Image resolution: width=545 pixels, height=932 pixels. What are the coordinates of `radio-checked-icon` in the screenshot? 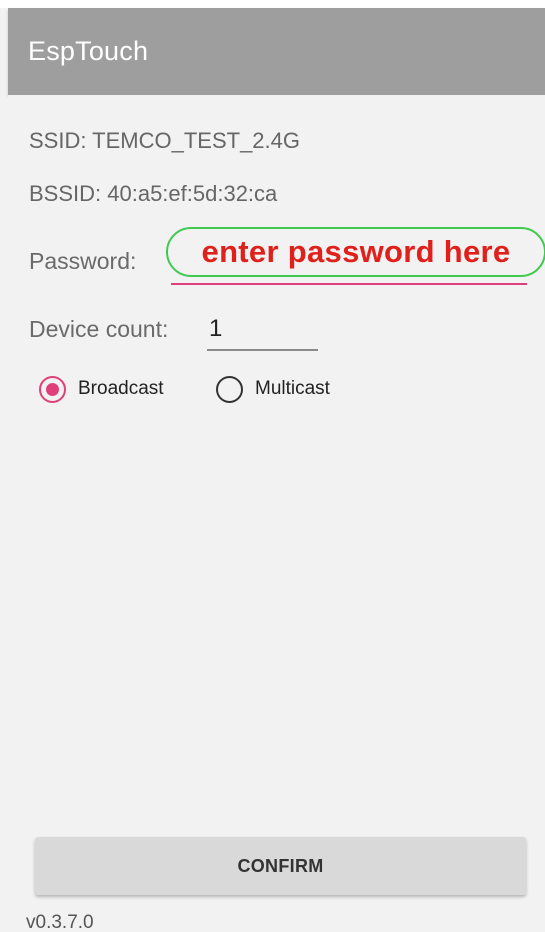 It's located at (52, 389).